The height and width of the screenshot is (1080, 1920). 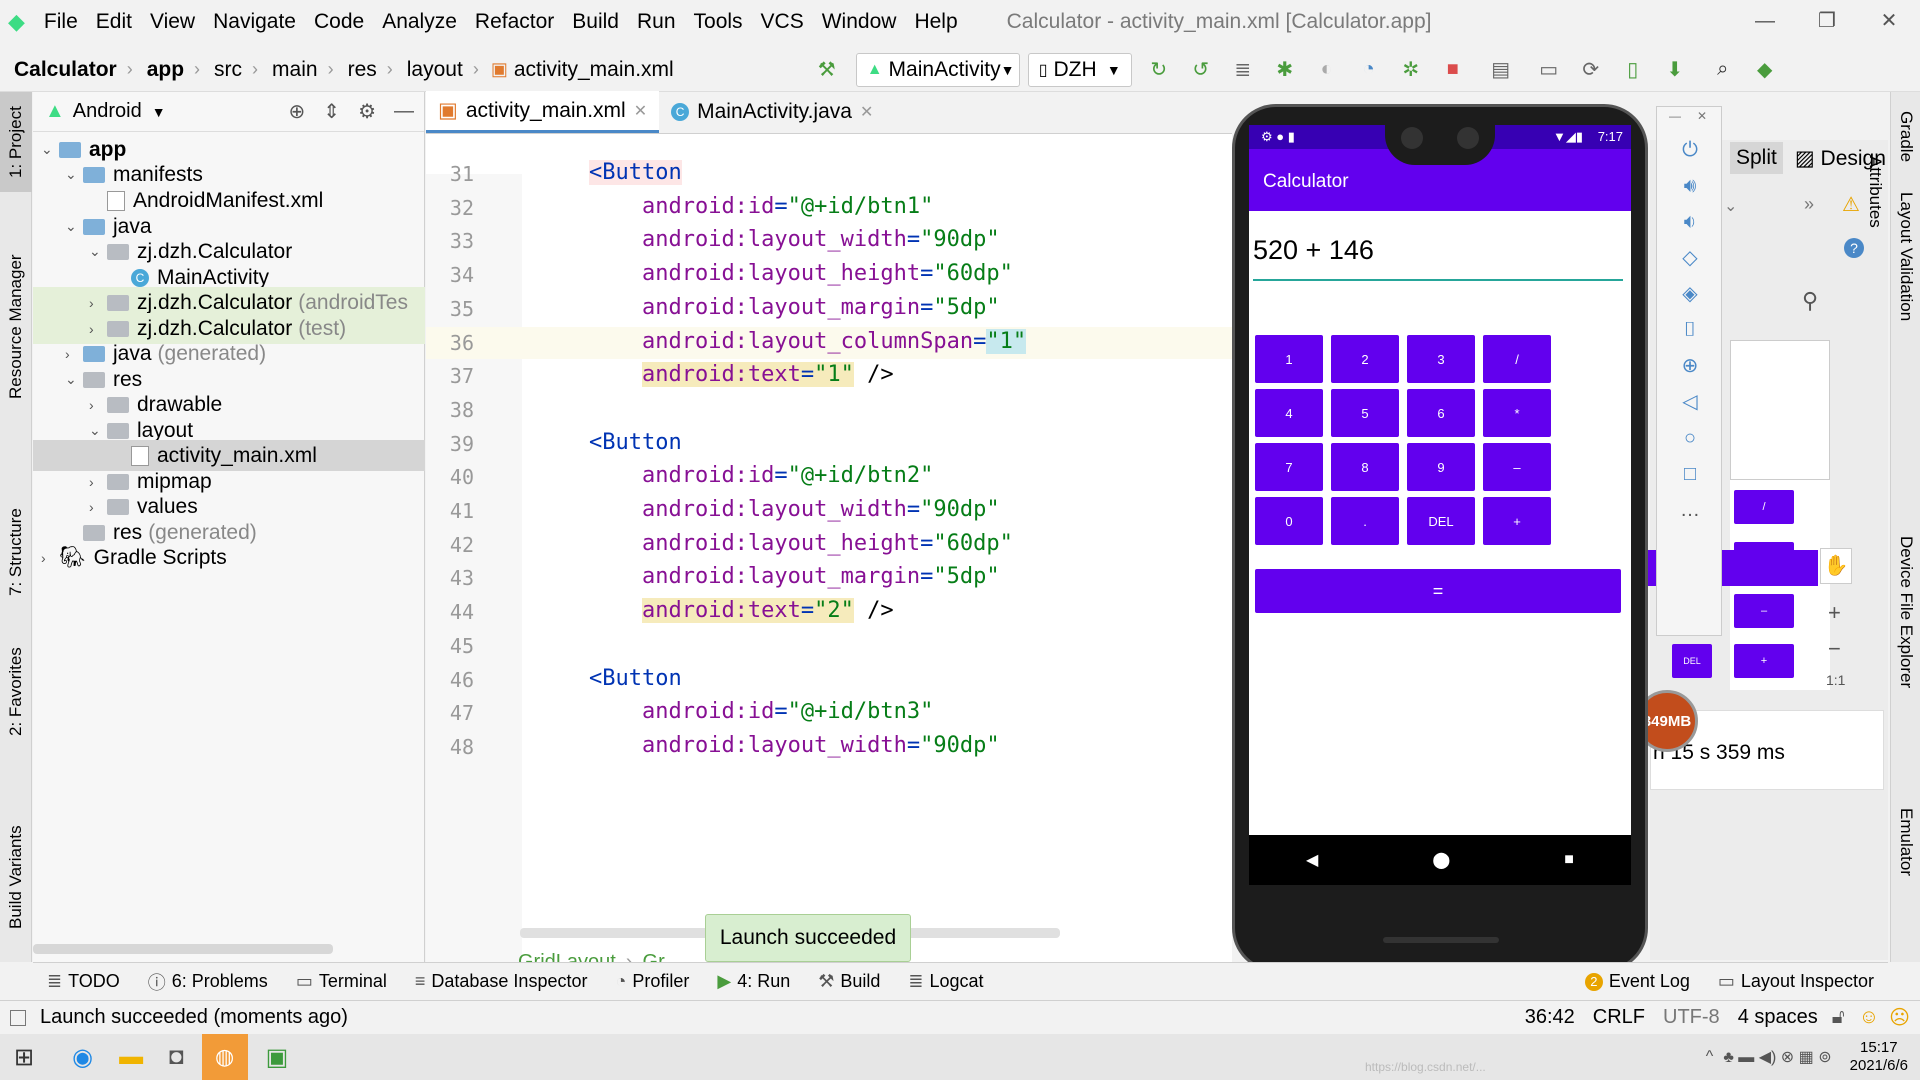 What do you see at coordinates (1675, 116) in the screenshot?
I see `minimize-emulator-icon: —` at bounding box center [1675, 116].